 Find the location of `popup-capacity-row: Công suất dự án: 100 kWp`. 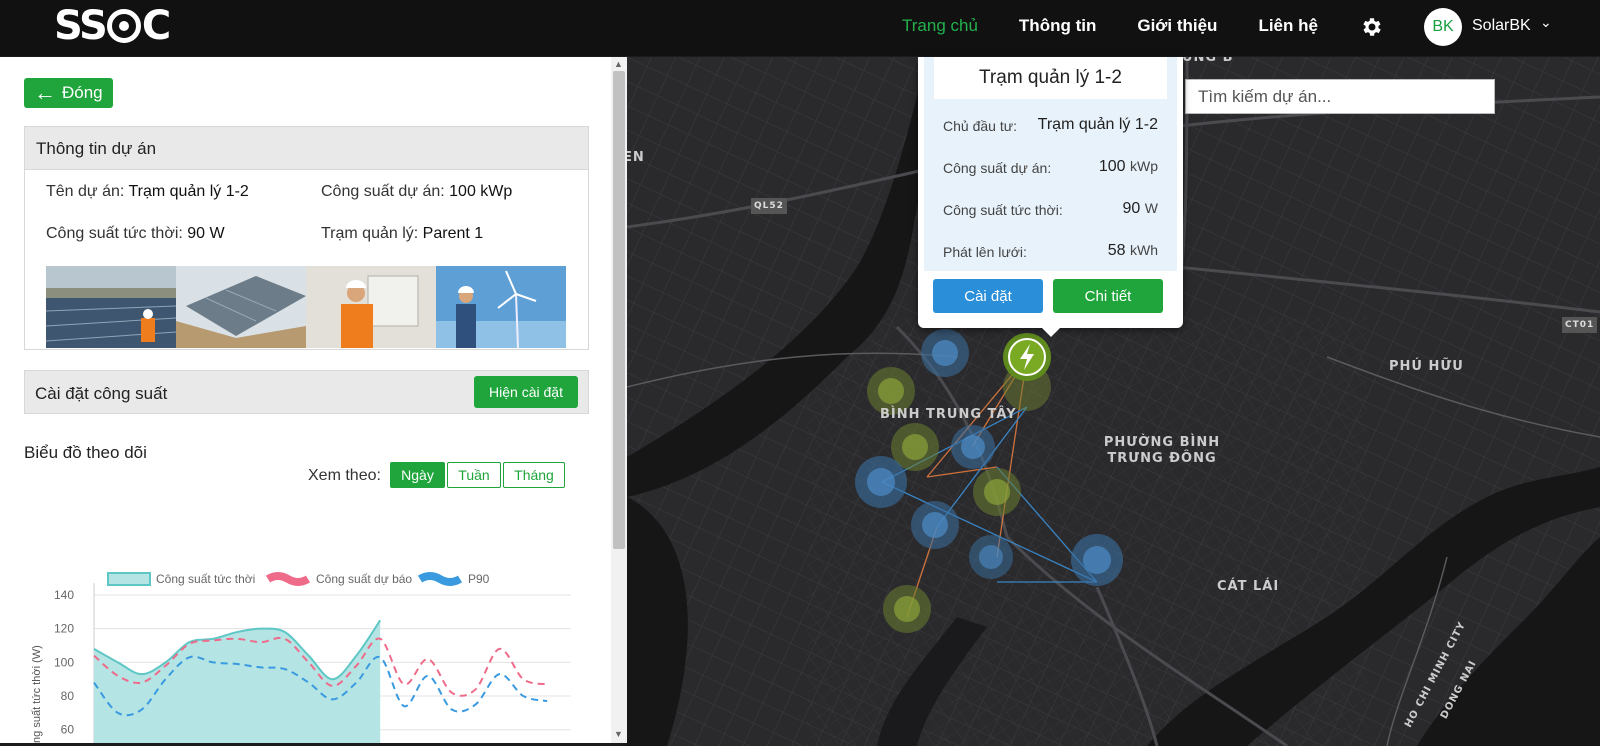

popup-capacity-row: Công suất dự án: 100 kWp is located at coordinates (1050, 167).